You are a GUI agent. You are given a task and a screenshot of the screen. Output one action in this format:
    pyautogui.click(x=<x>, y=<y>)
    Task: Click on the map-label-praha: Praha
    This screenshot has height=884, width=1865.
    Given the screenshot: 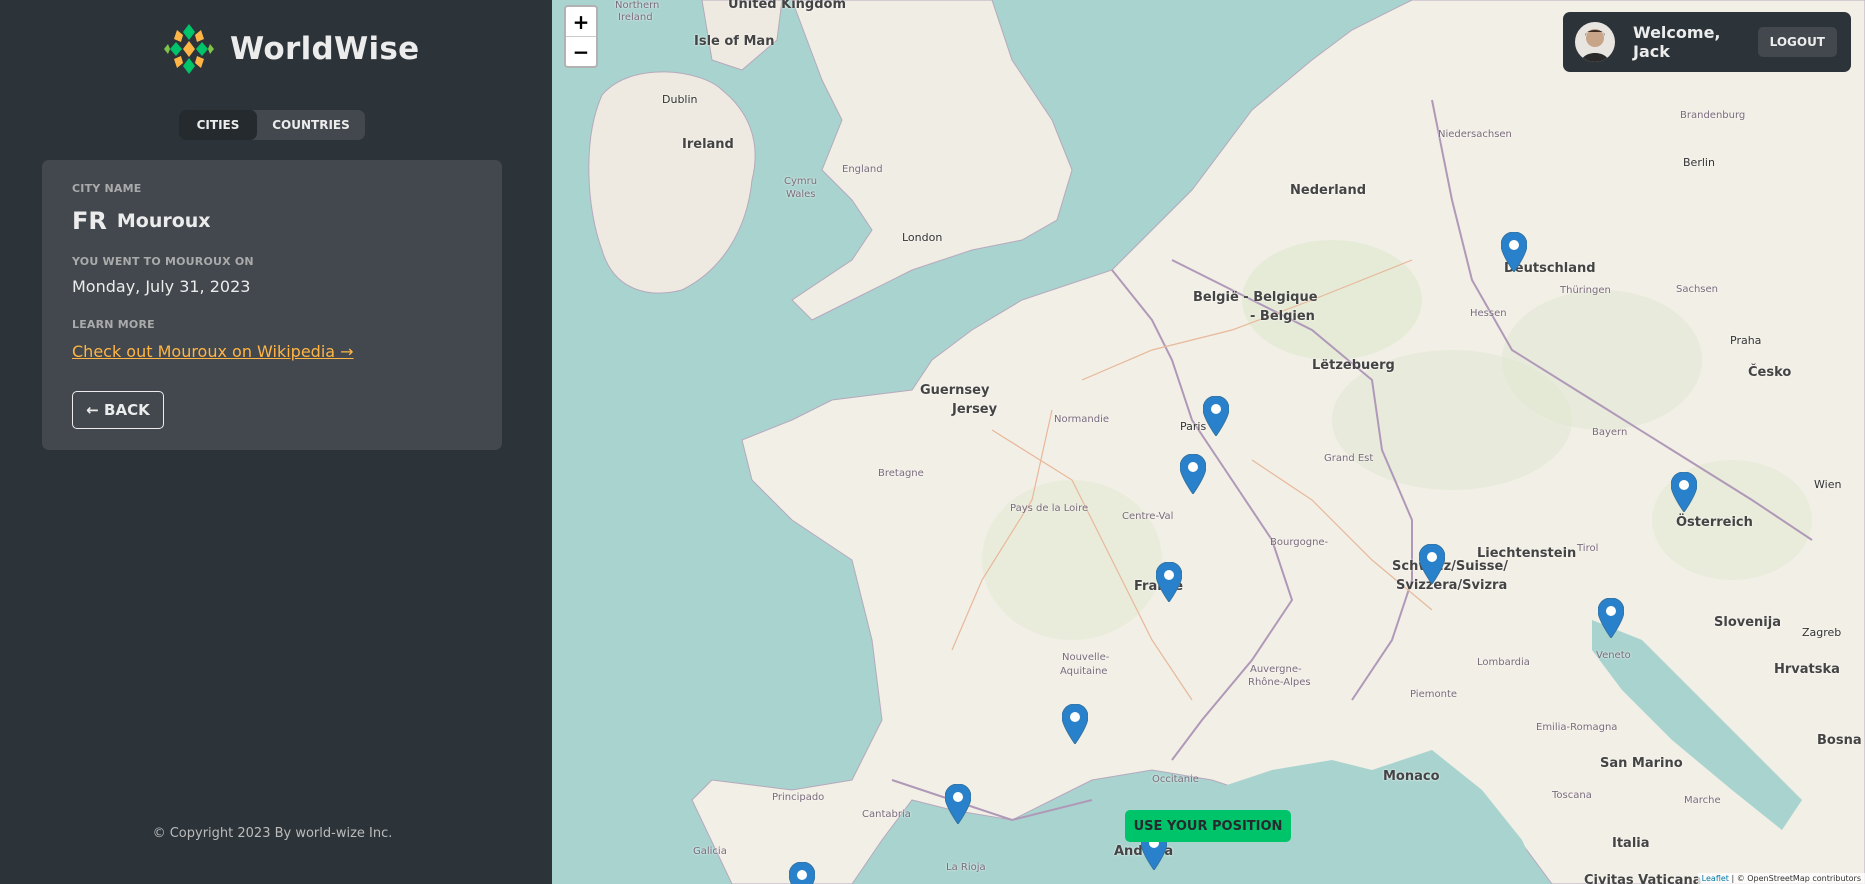 What is the action you would take?
    pyautogui.click(x=1746, y=340)
    